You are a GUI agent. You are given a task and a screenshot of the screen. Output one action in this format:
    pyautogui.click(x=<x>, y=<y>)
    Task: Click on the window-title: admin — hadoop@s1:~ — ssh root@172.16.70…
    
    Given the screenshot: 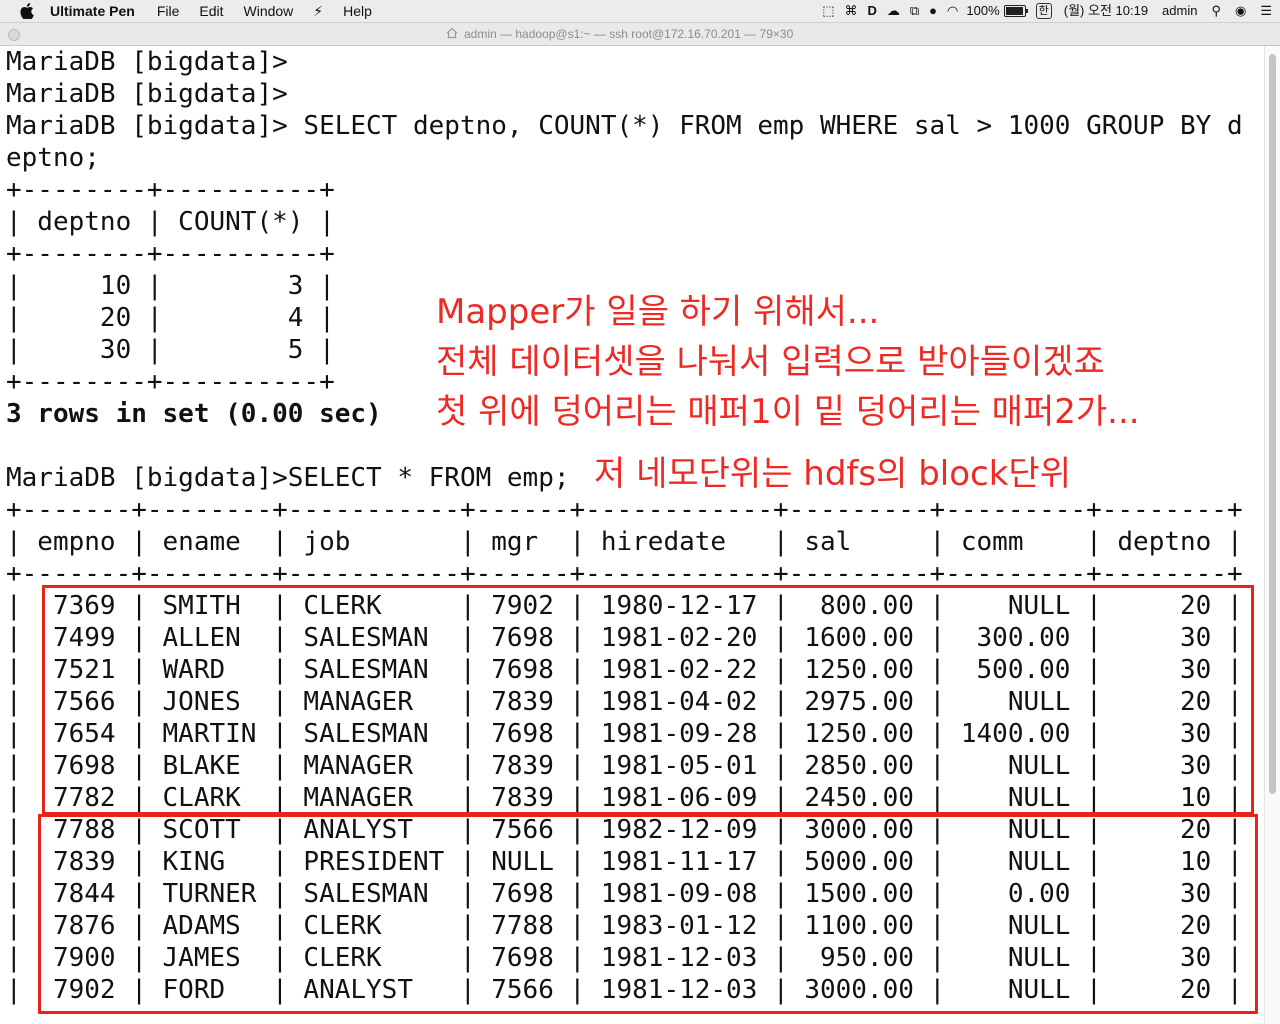 What is the action you would take?
    pyautogui.click(x=629, y=34)
    